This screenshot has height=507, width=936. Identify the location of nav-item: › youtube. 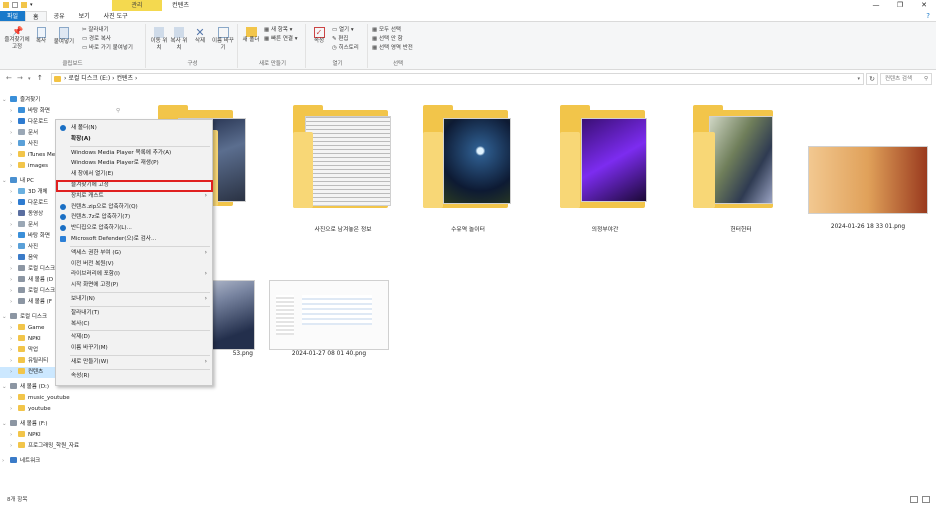
(61, 409).